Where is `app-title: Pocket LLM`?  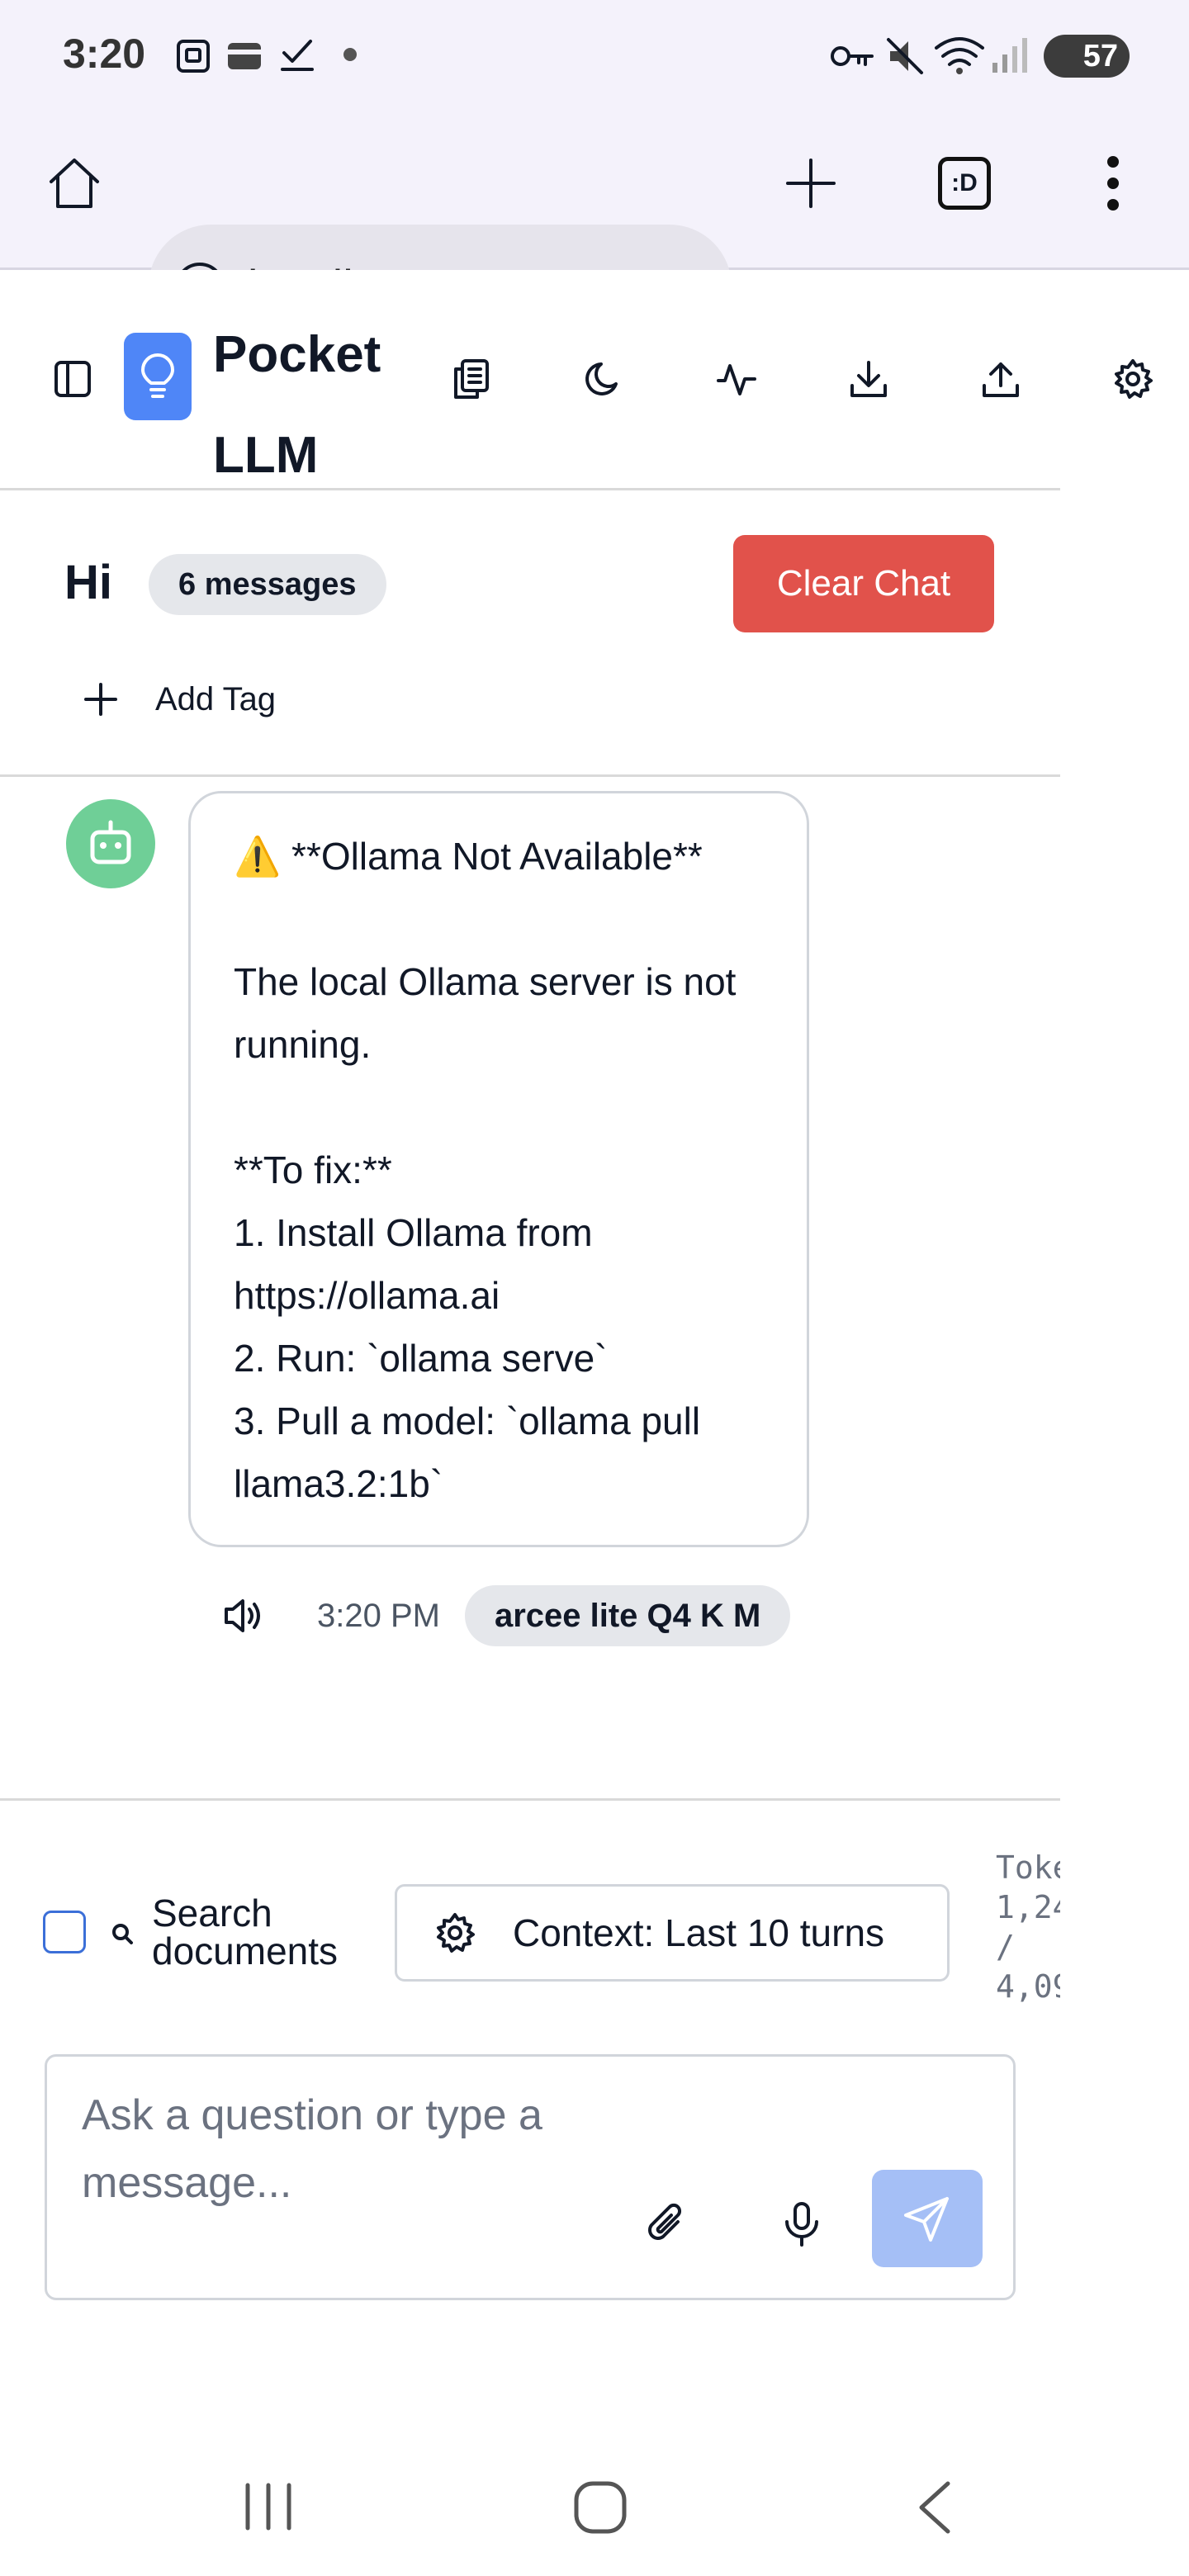 app-title: Pocket LLM is located at coordinates (297, 405).